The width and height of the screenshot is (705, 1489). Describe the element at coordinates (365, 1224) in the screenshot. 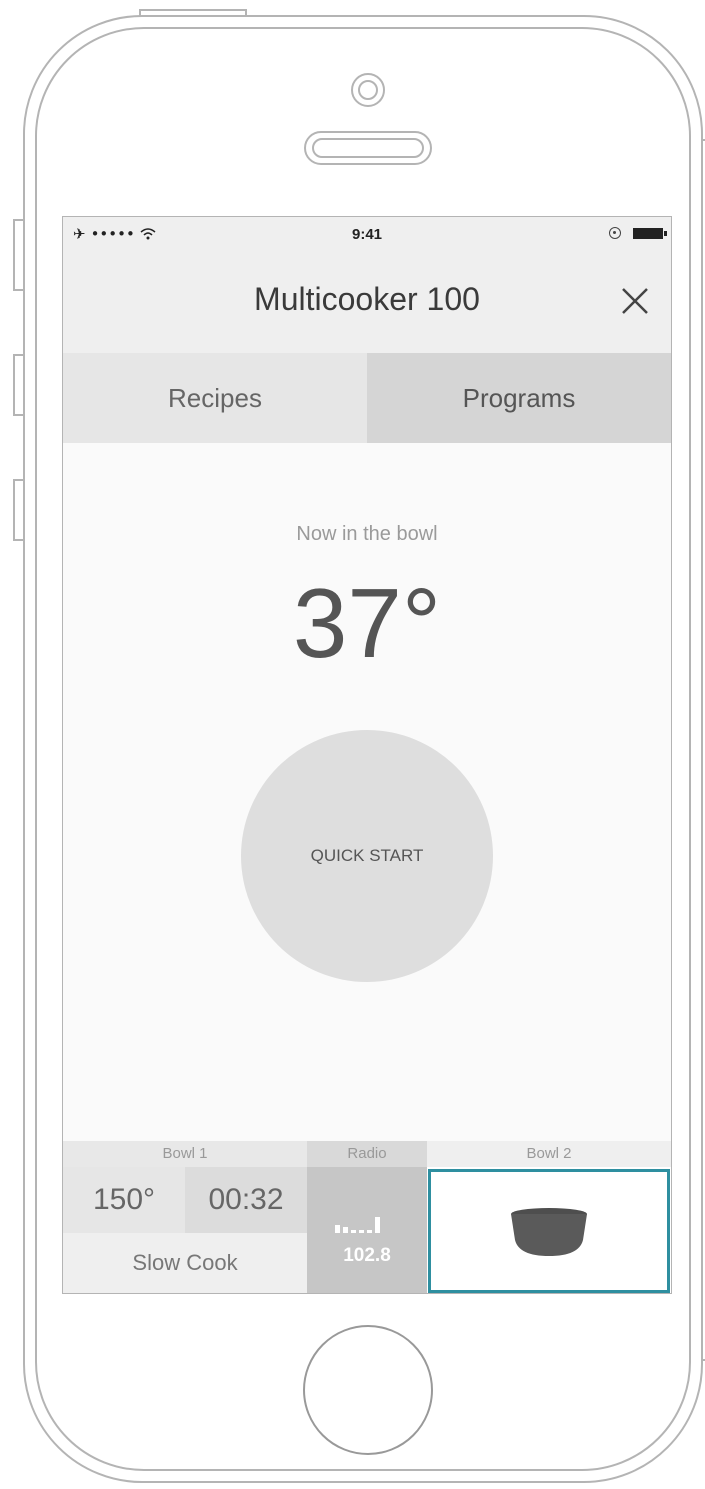

I see `signal-bars-icon` at that location.